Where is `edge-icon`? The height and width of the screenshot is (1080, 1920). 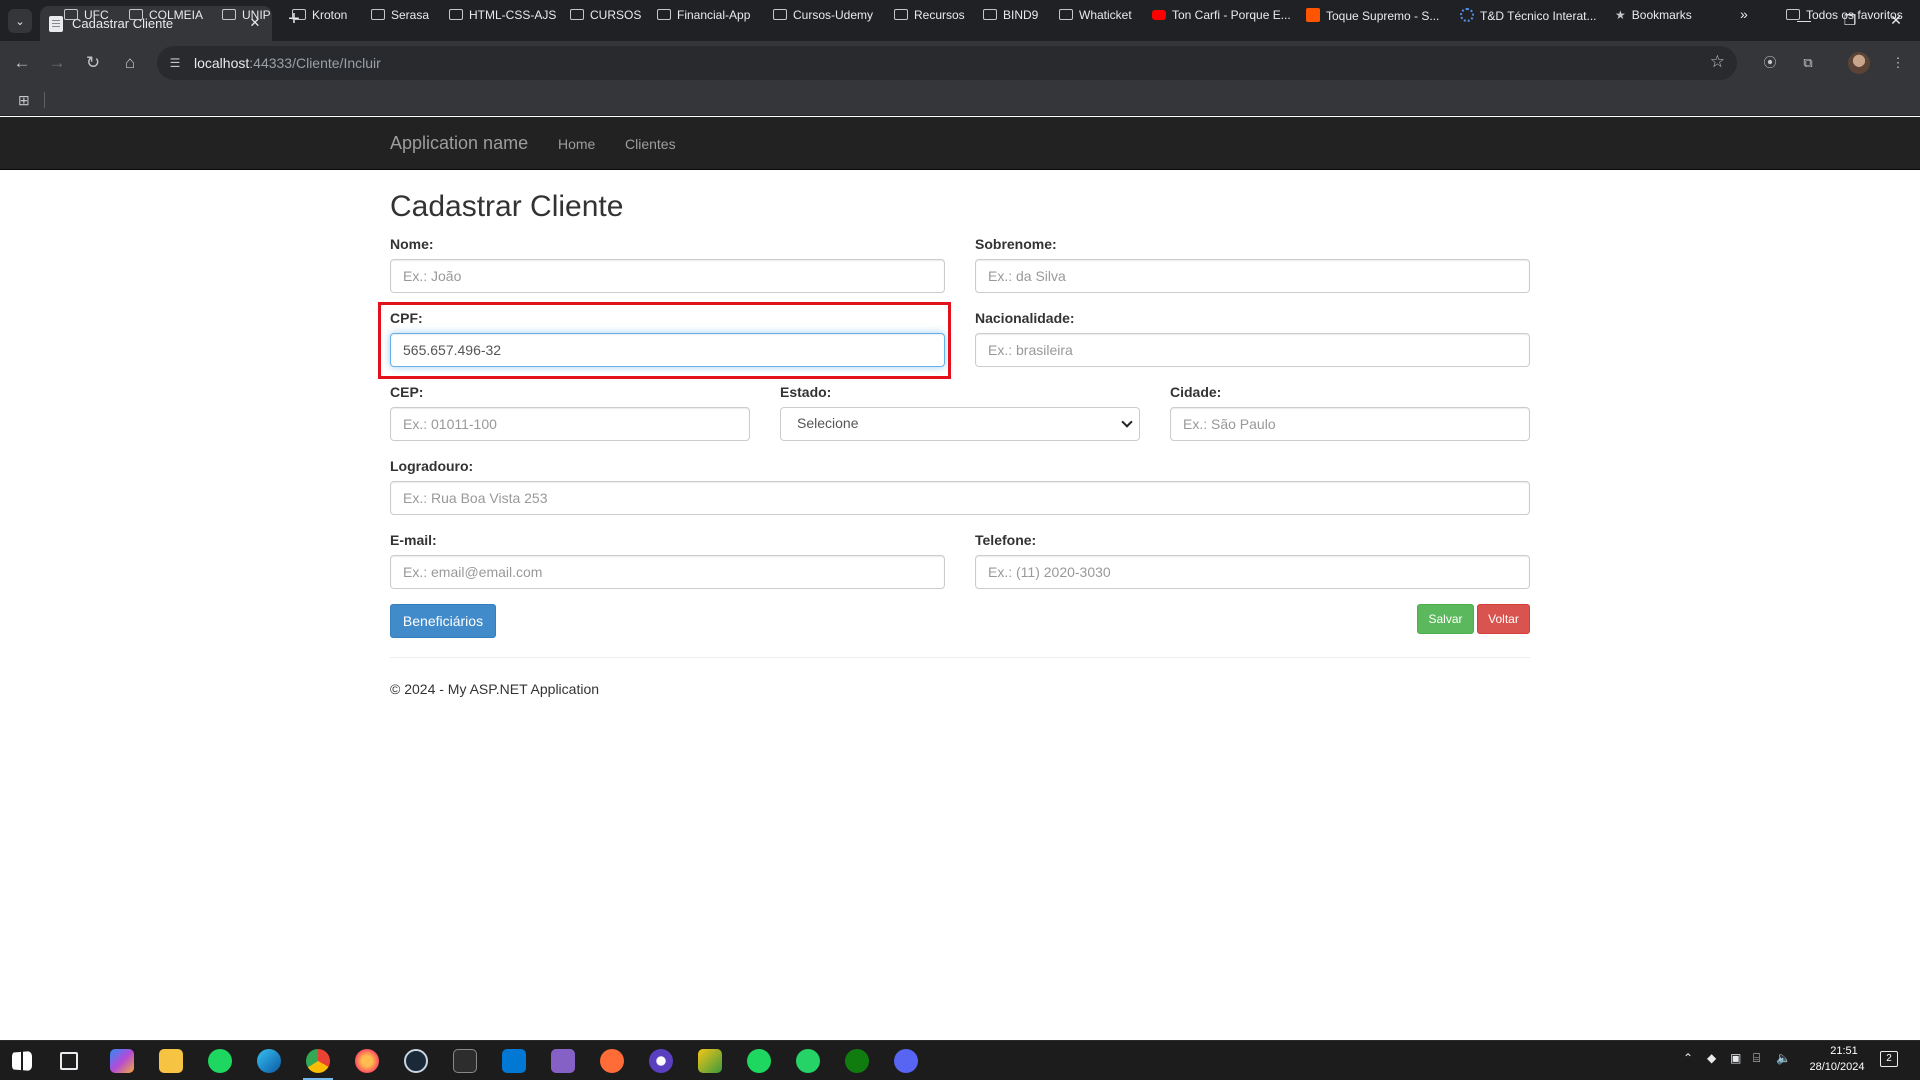
edge-icon is located at coordinates (269, 1061).